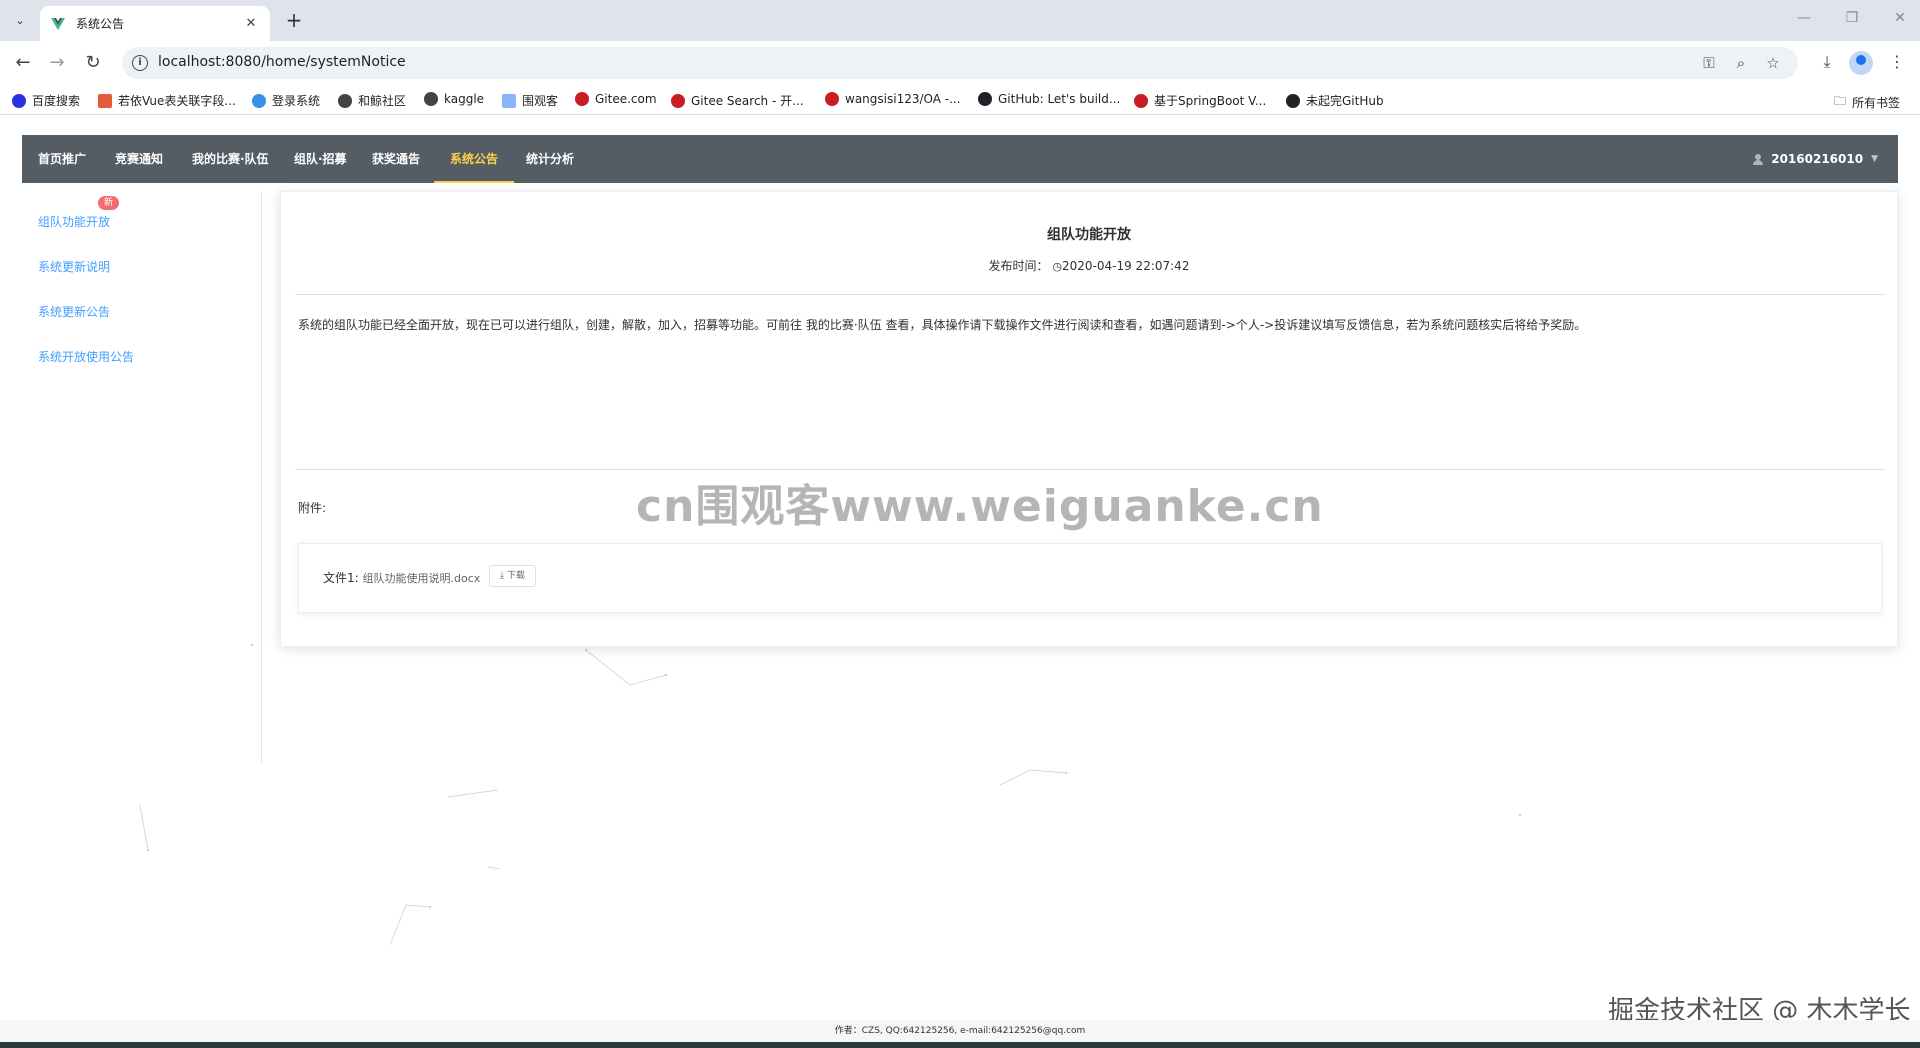  What do you see at coordinates (1874, 159) in the screenshot?
I see `chevron-down-icon: ▼` at bounding box center [1874, 159].